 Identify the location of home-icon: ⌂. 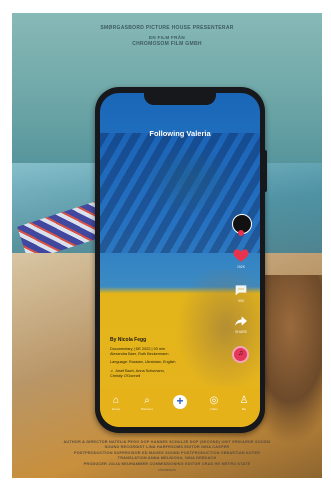
(116, 400).